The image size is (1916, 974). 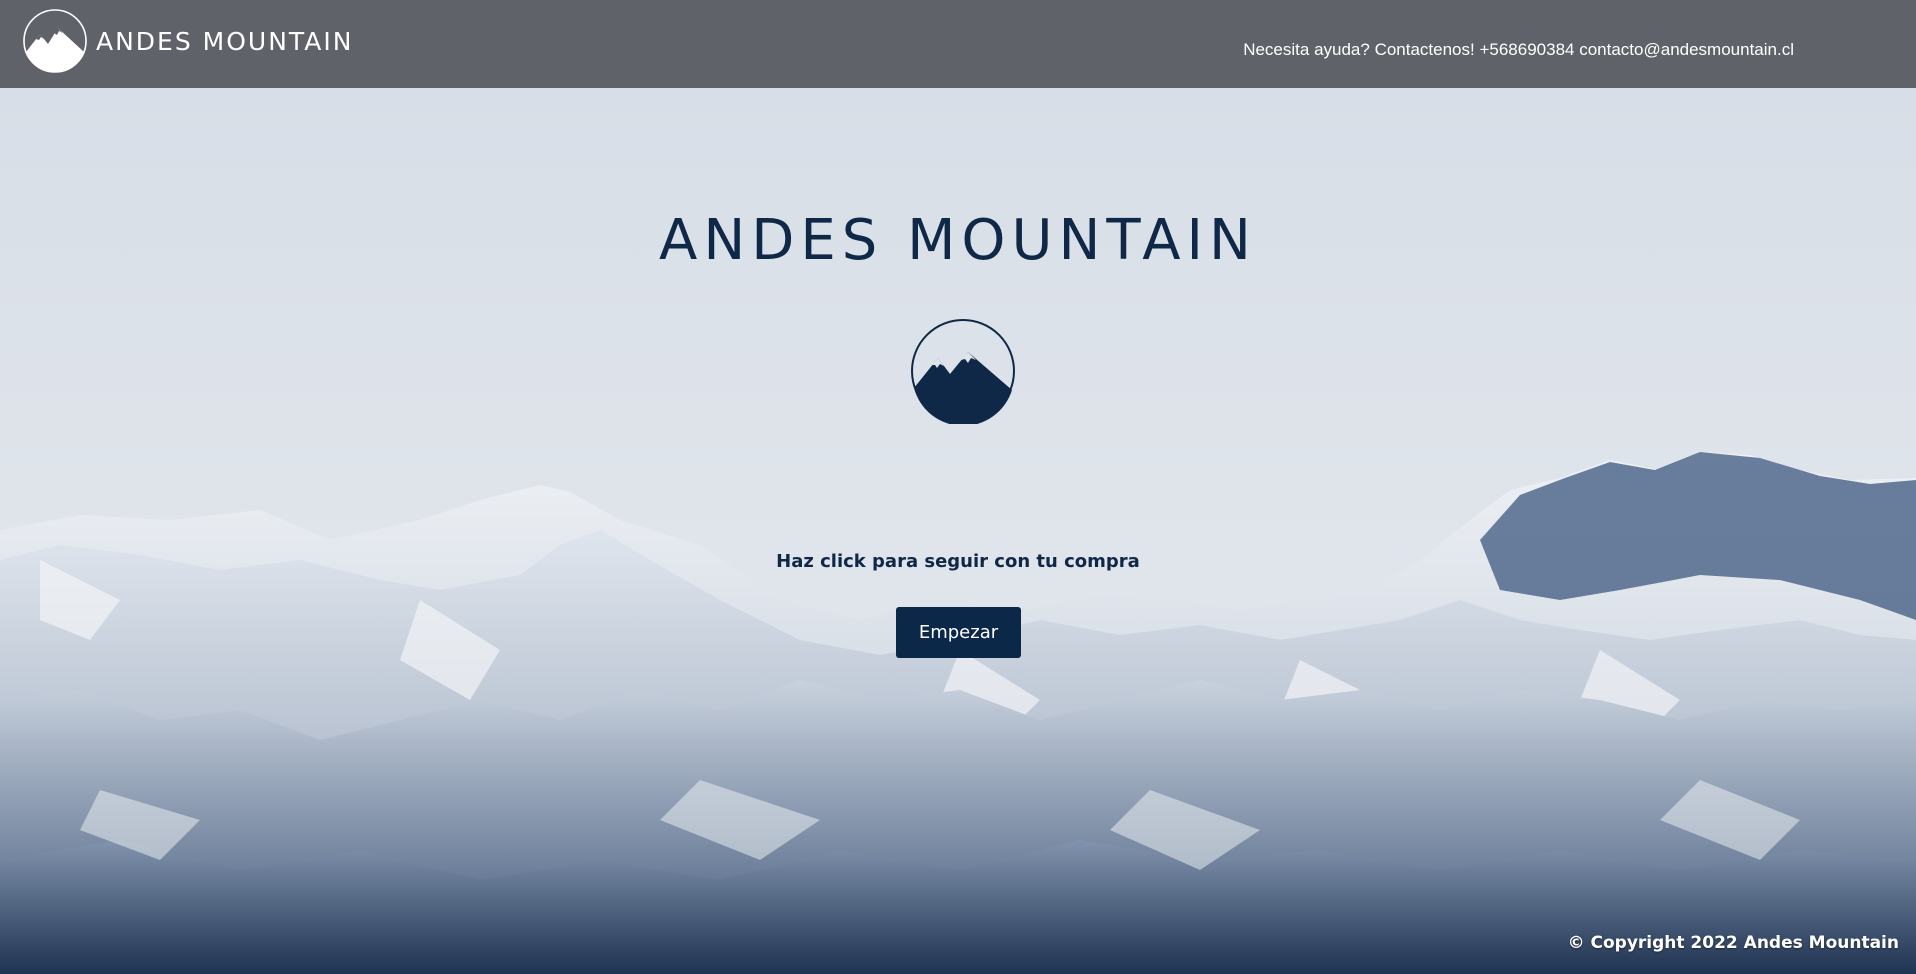 I want to click on hero-subtitle: Haz click para seguir con tu compra, so click(x=958, y=561).